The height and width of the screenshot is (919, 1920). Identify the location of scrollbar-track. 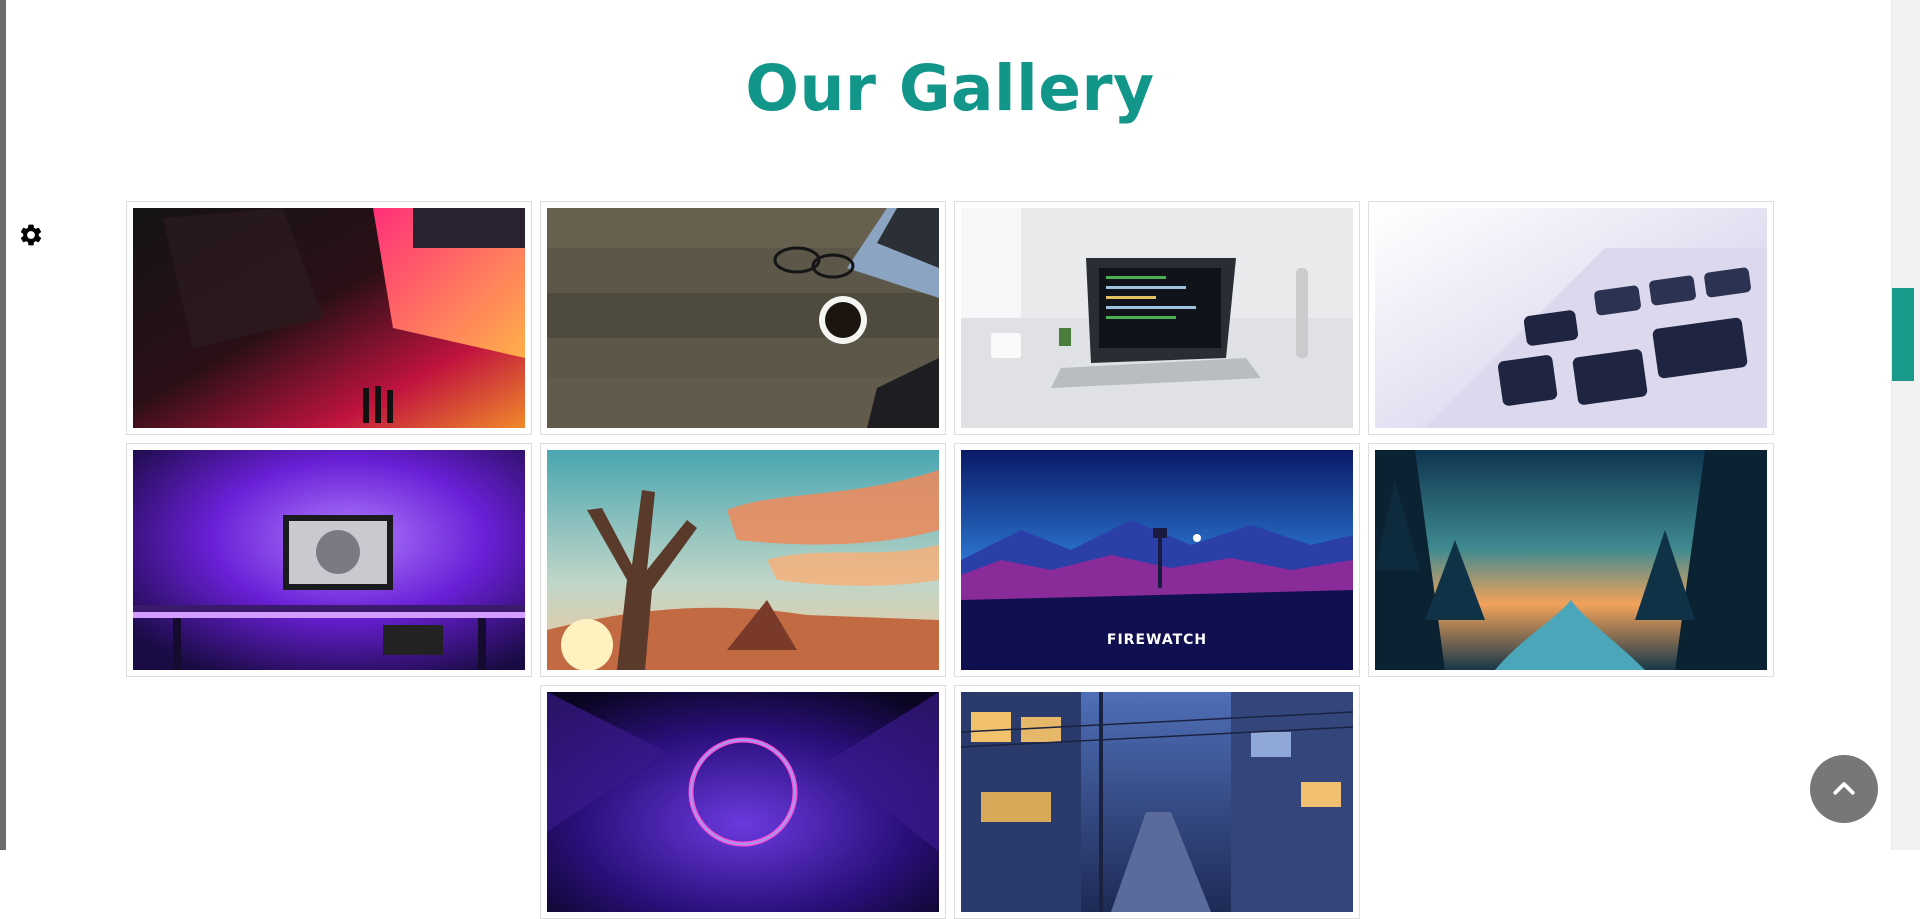
(1905, 425).